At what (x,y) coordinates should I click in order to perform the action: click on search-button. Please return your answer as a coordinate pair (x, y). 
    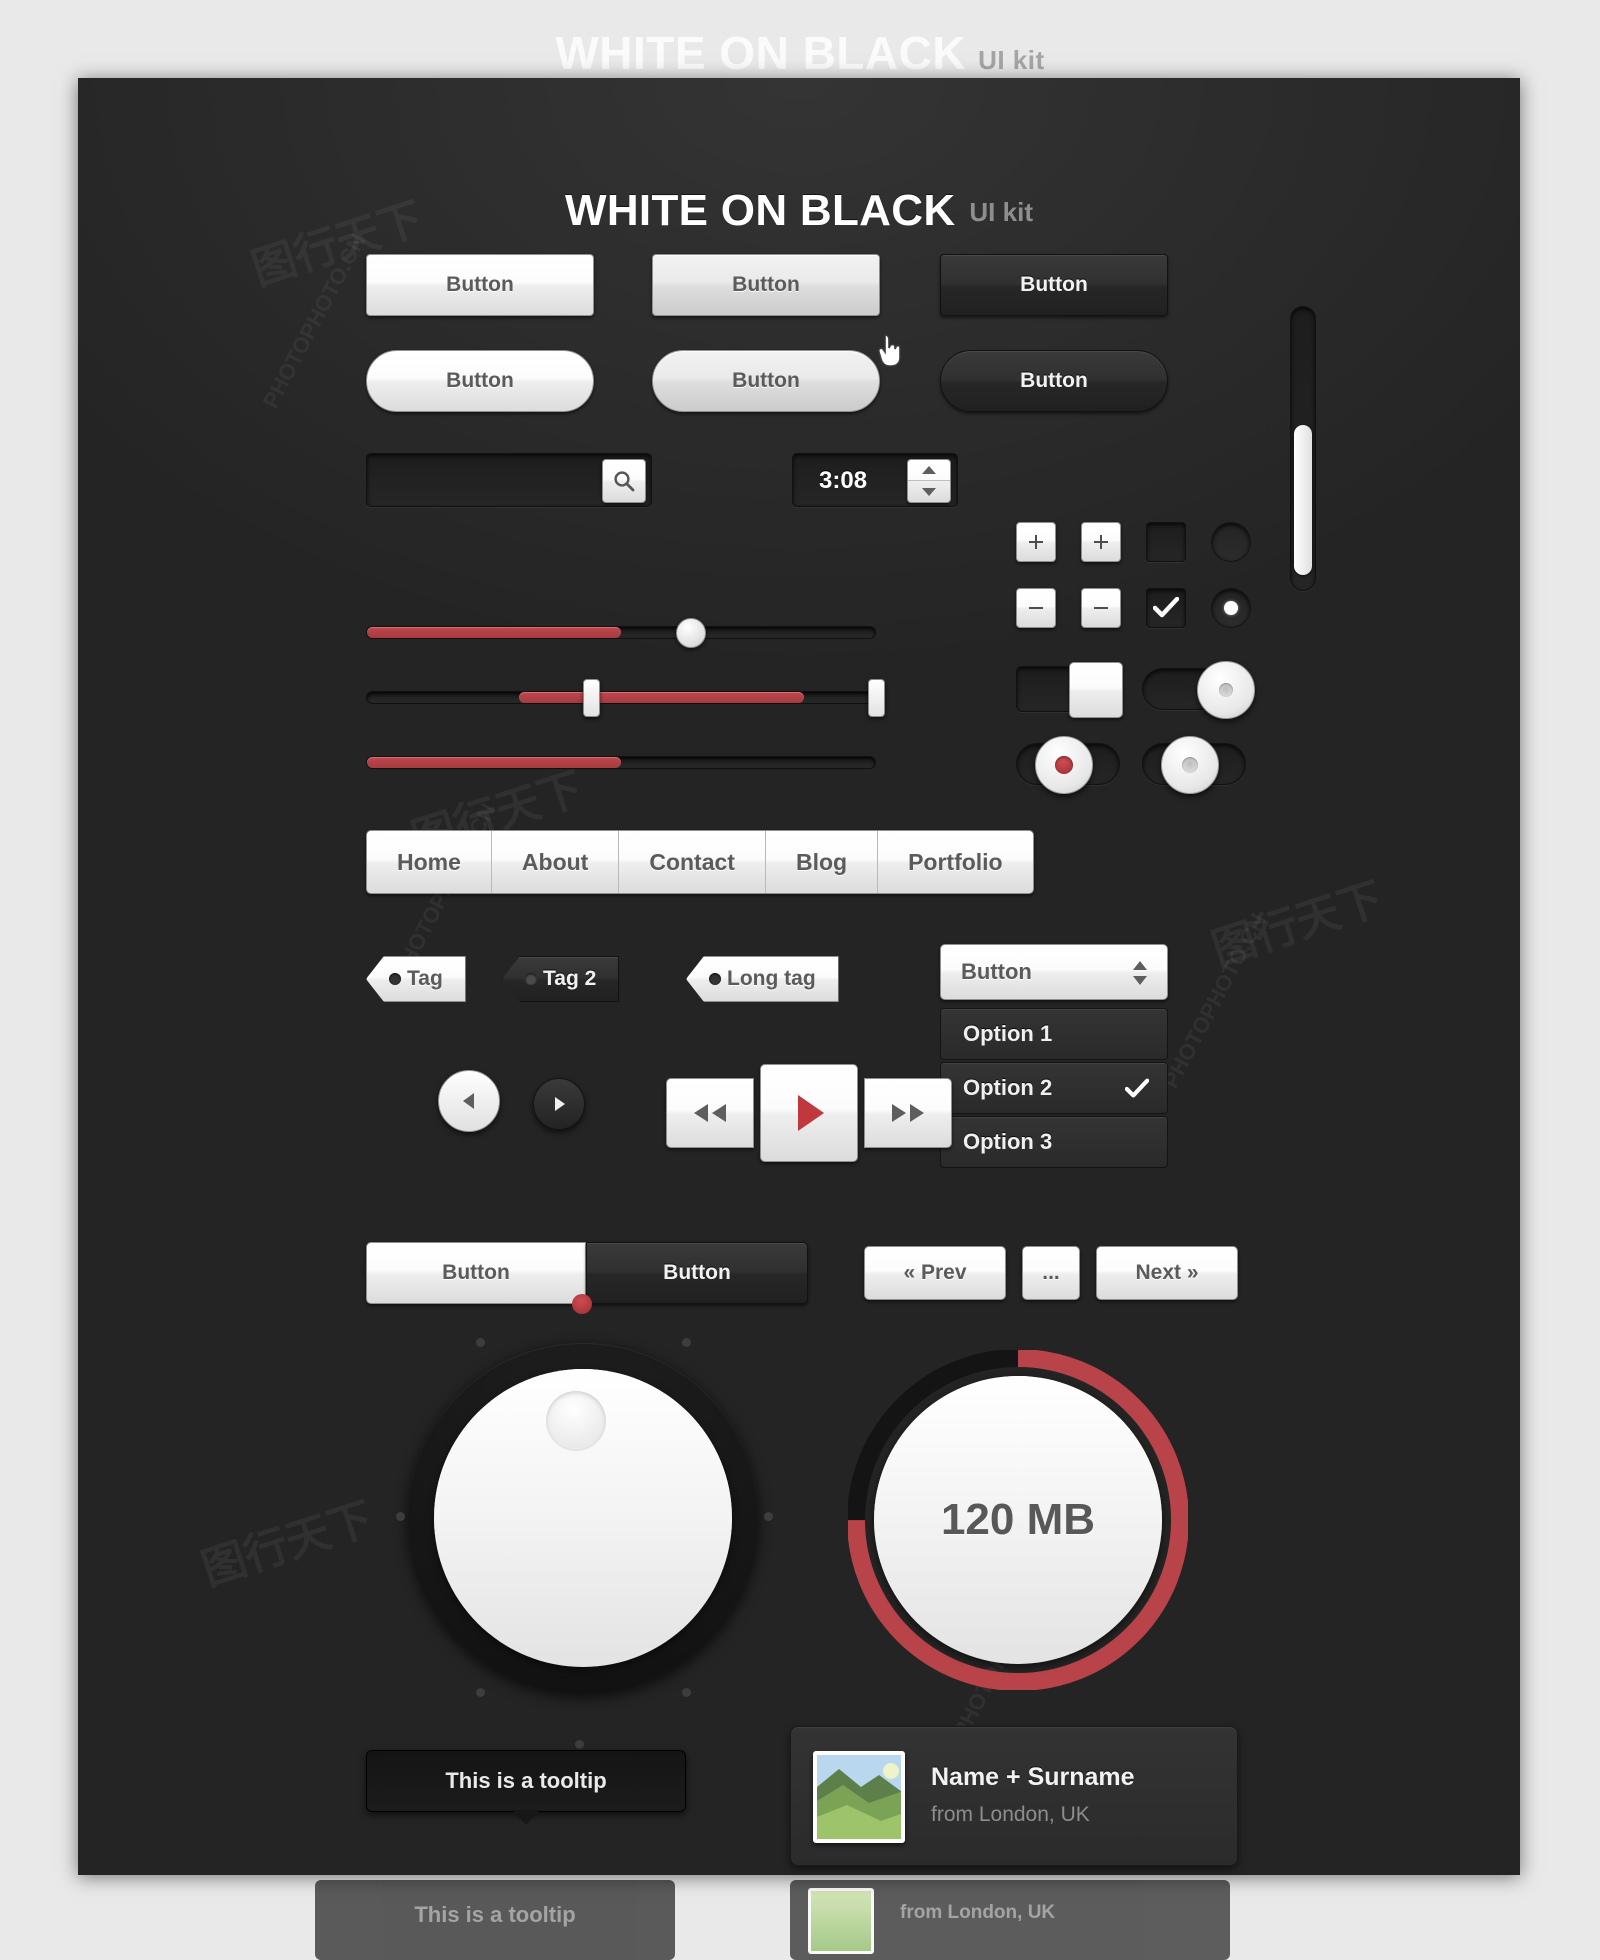
    Looking at the image, I should click on (624, 481).